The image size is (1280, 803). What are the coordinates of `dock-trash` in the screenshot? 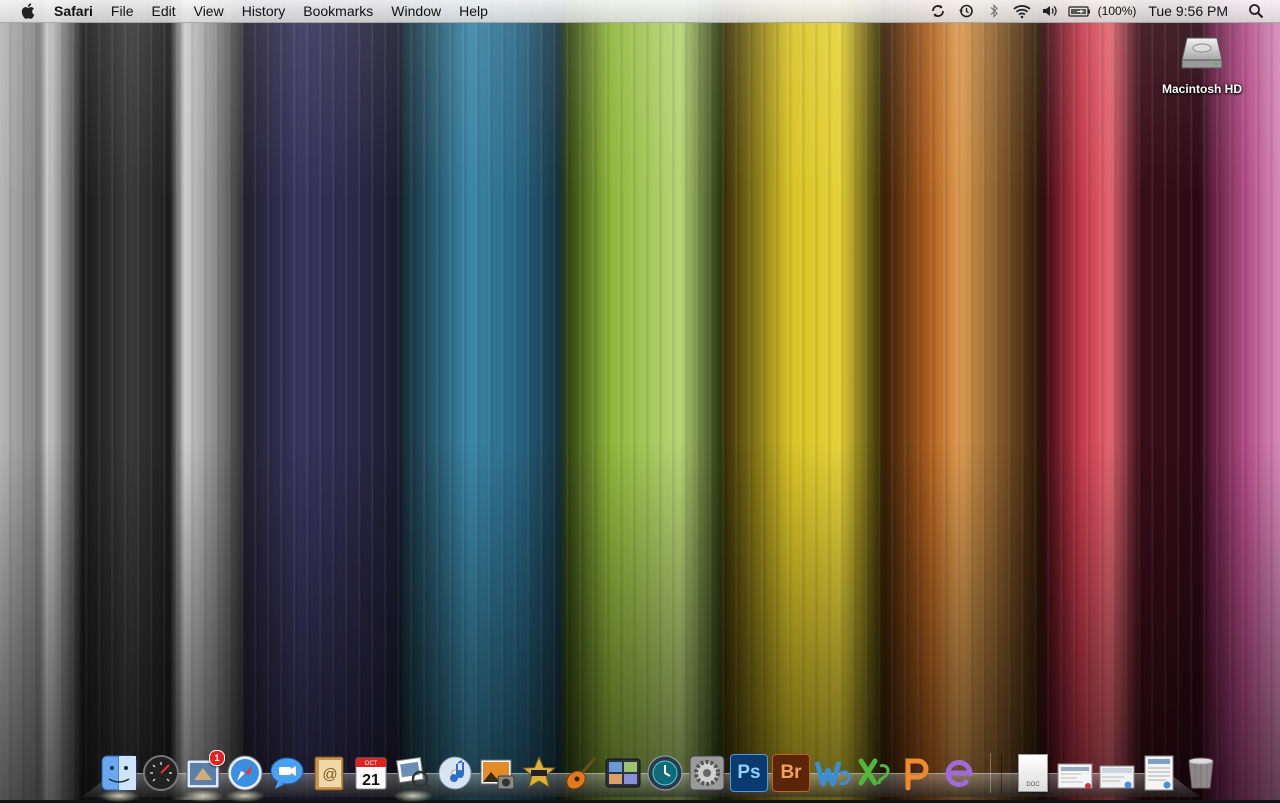 It's located at (1201, 773).